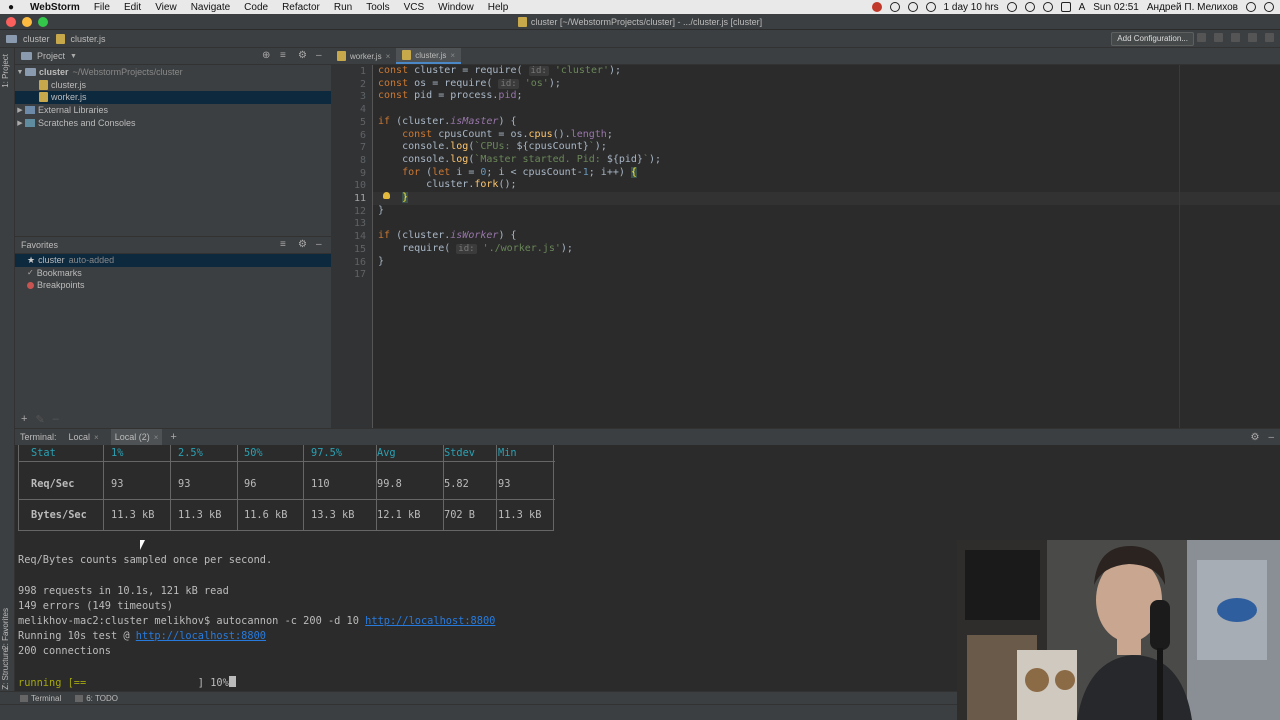  Describe the element at coordinates (24, 419) in the screenshot. I see `add-icon: +` at that location.